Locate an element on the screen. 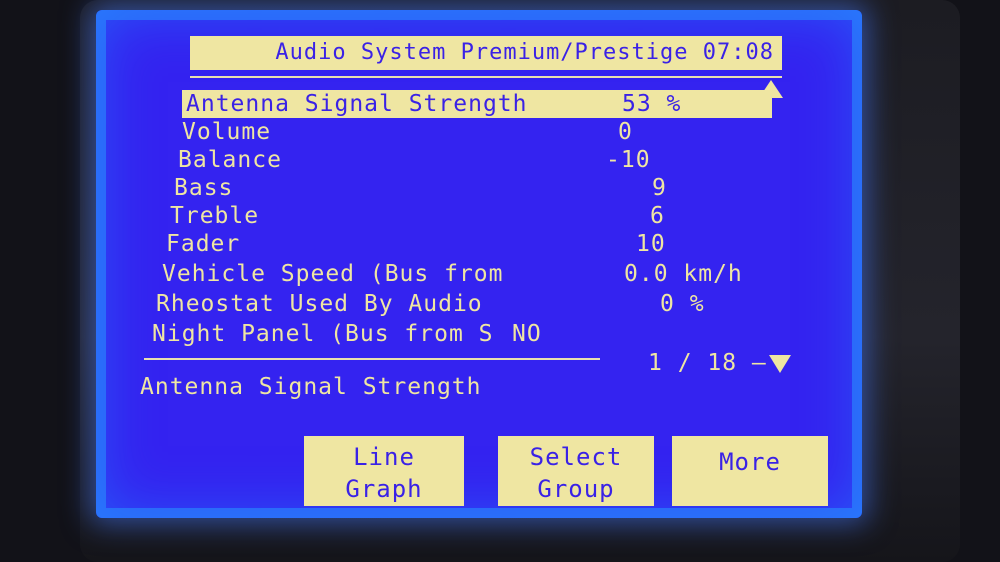 The width and height of the screenshot is (1000, 562). param-row-antenna-signal-strength: Antenna Signal Strength 53 % is located at coordinates (477, 104).